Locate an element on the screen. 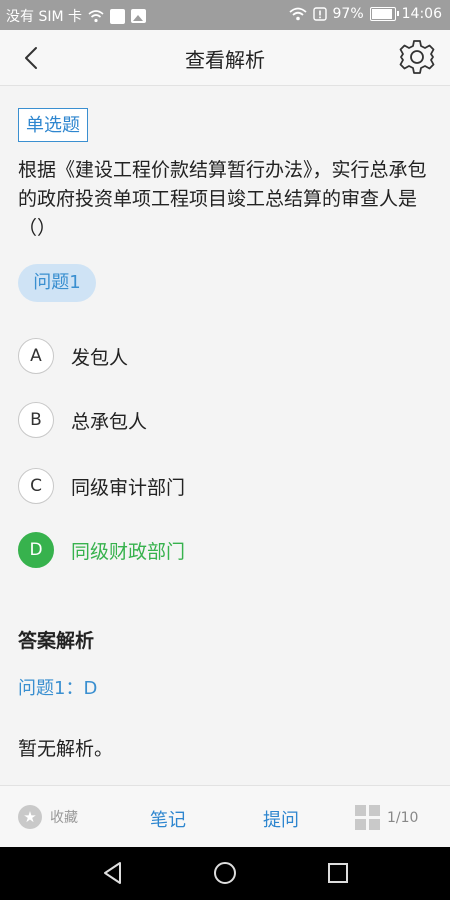 The height and width of the screenshot is (900, 450). star-icon: ★ is located at coordinates (30, 817).